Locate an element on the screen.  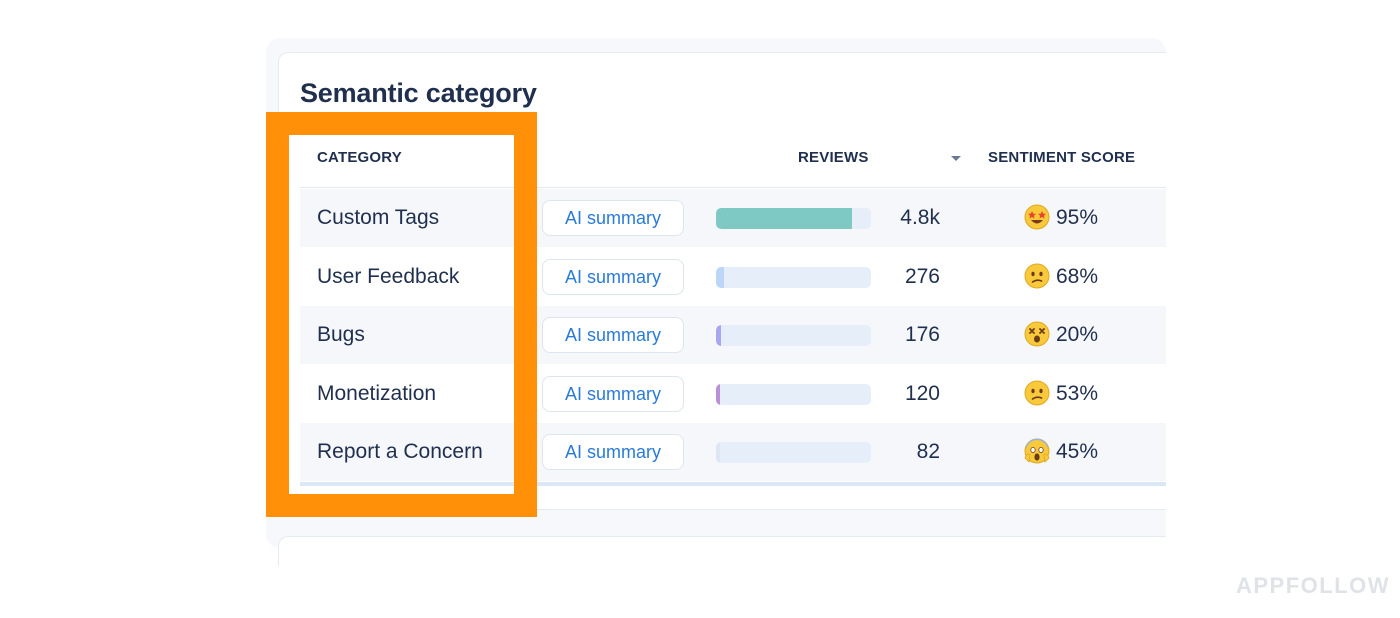
sort-descending-icon is located at coordinates (956, 158).